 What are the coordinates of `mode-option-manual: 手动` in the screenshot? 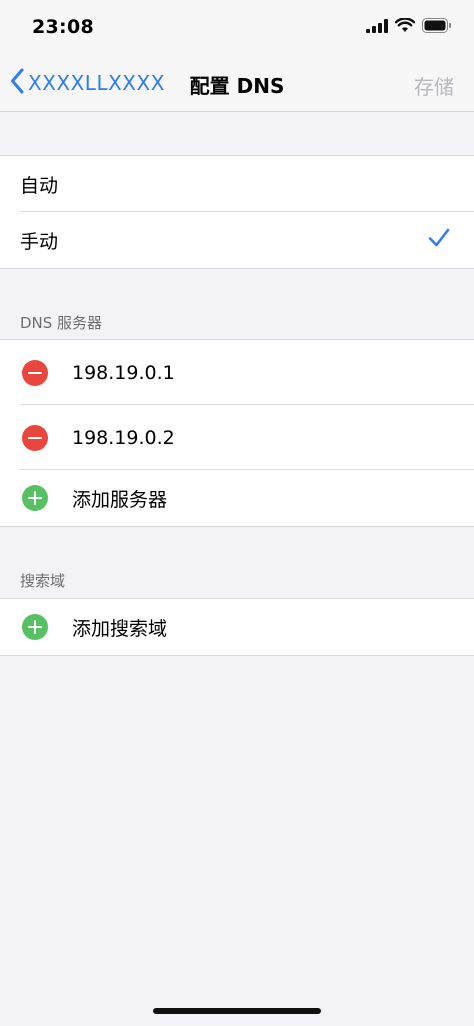 It's located at (237, 240).